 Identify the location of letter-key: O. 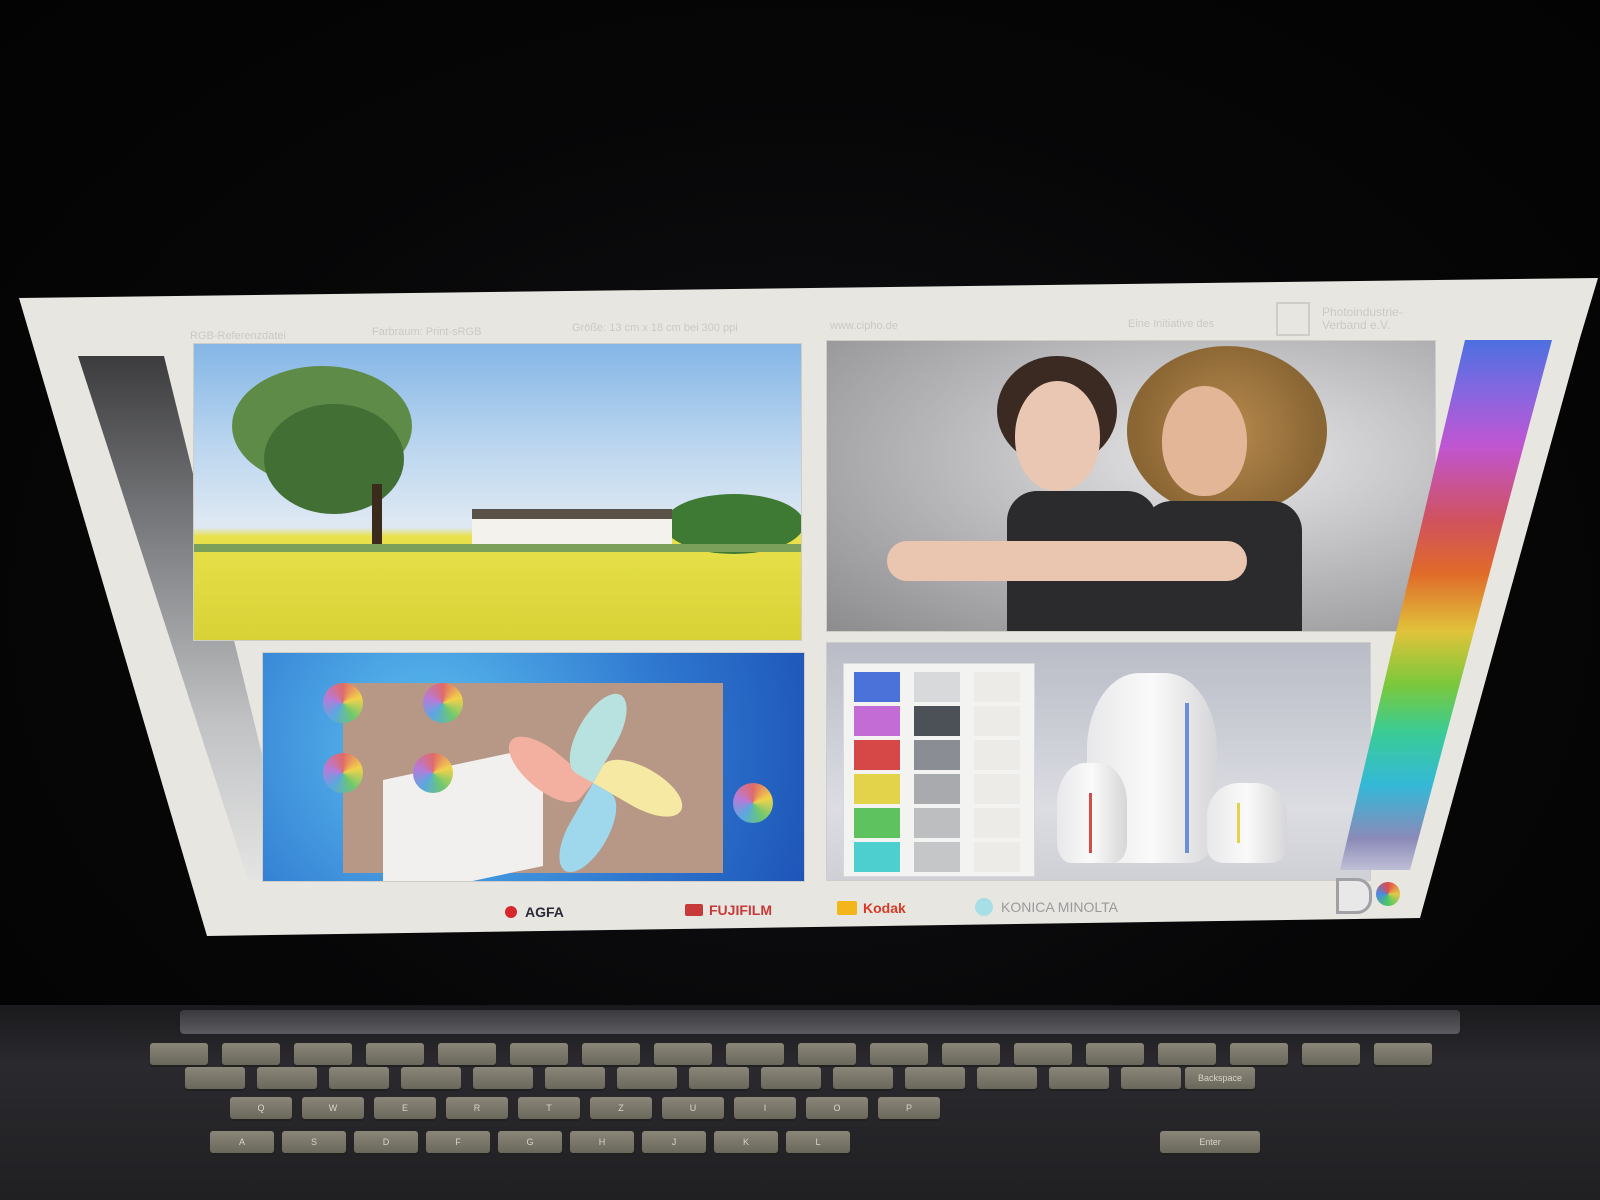
(837, 1108).